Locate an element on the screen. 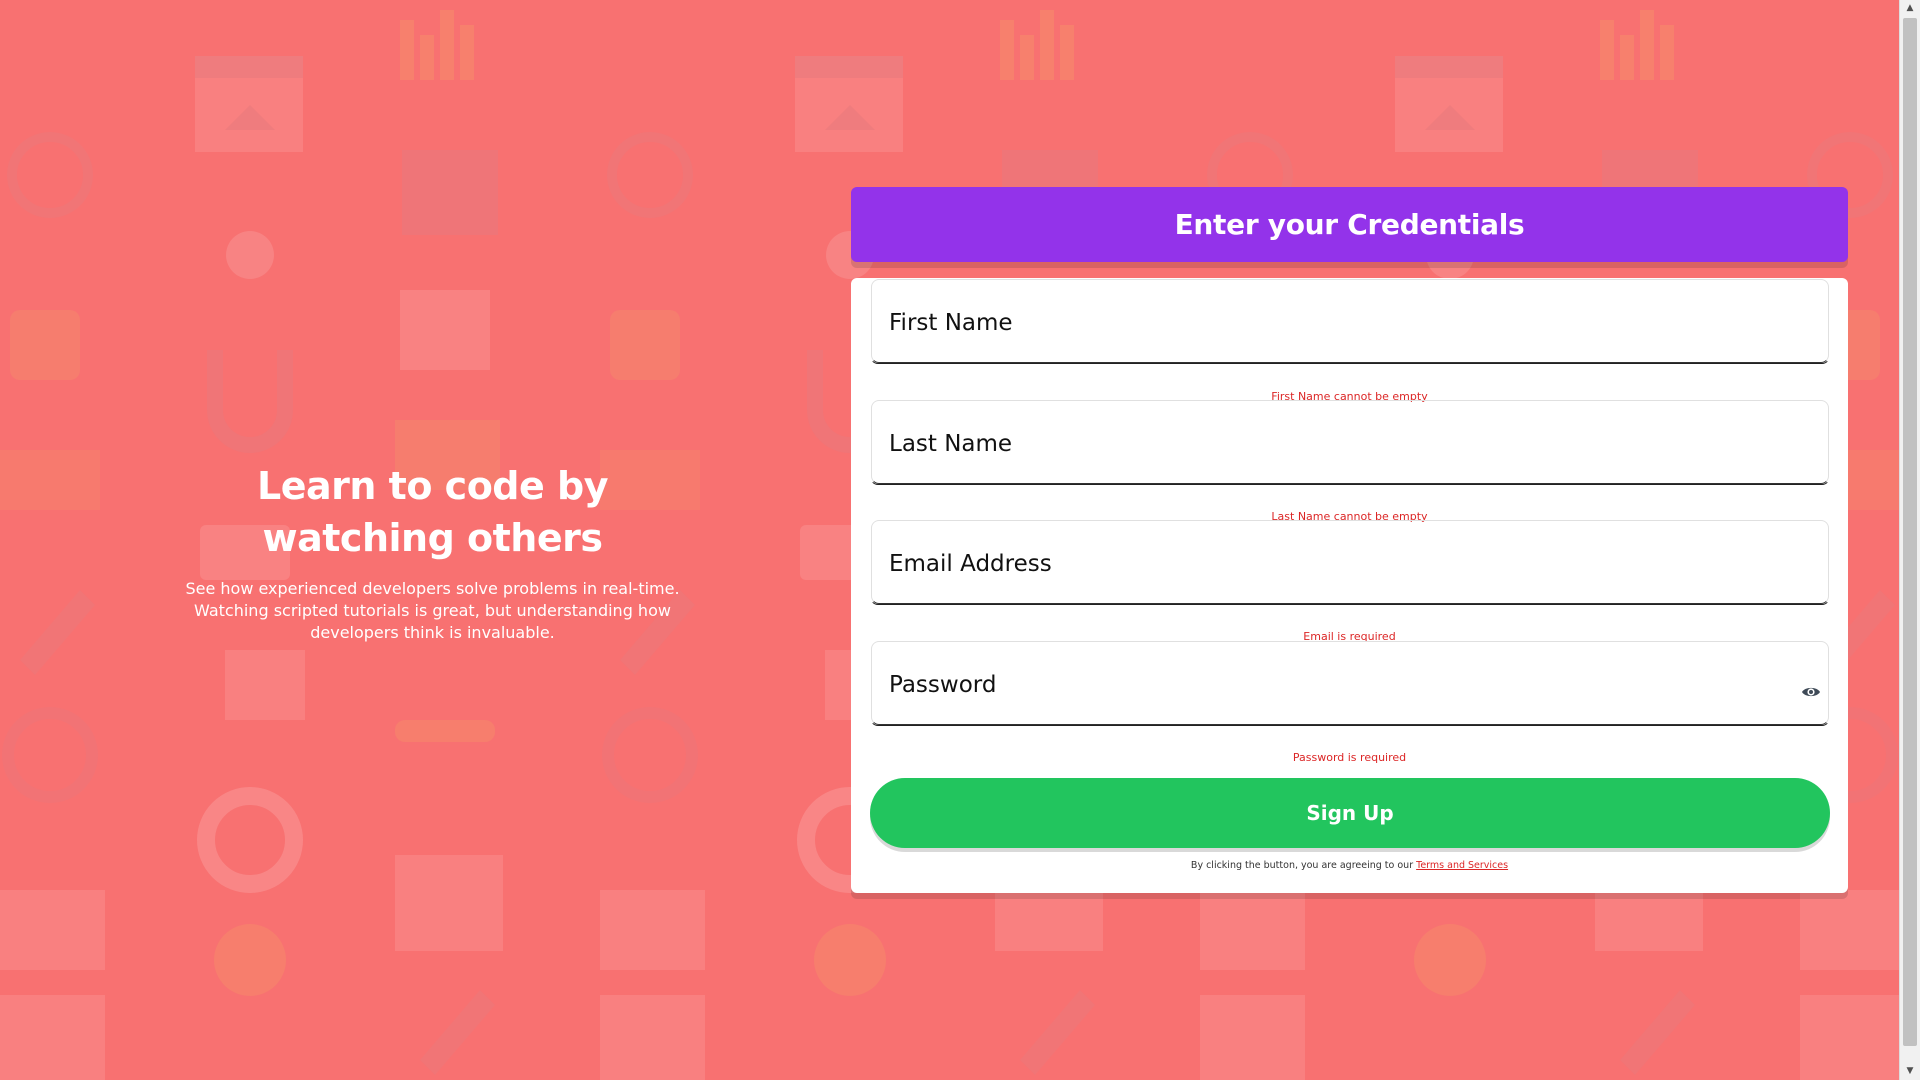 The image size is (1920, 1080). hero-title: Learn to code by watching others is located at coordinates (432, 512).